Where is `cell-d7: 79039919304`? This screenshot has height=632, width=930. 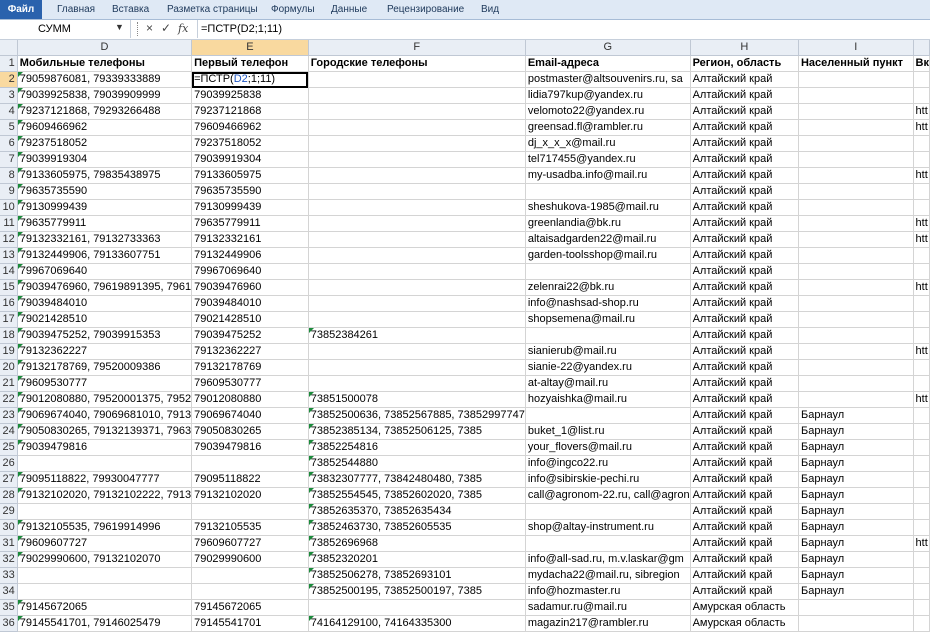 cell-d7: 79039919304 is located at coordinates (105, 159).